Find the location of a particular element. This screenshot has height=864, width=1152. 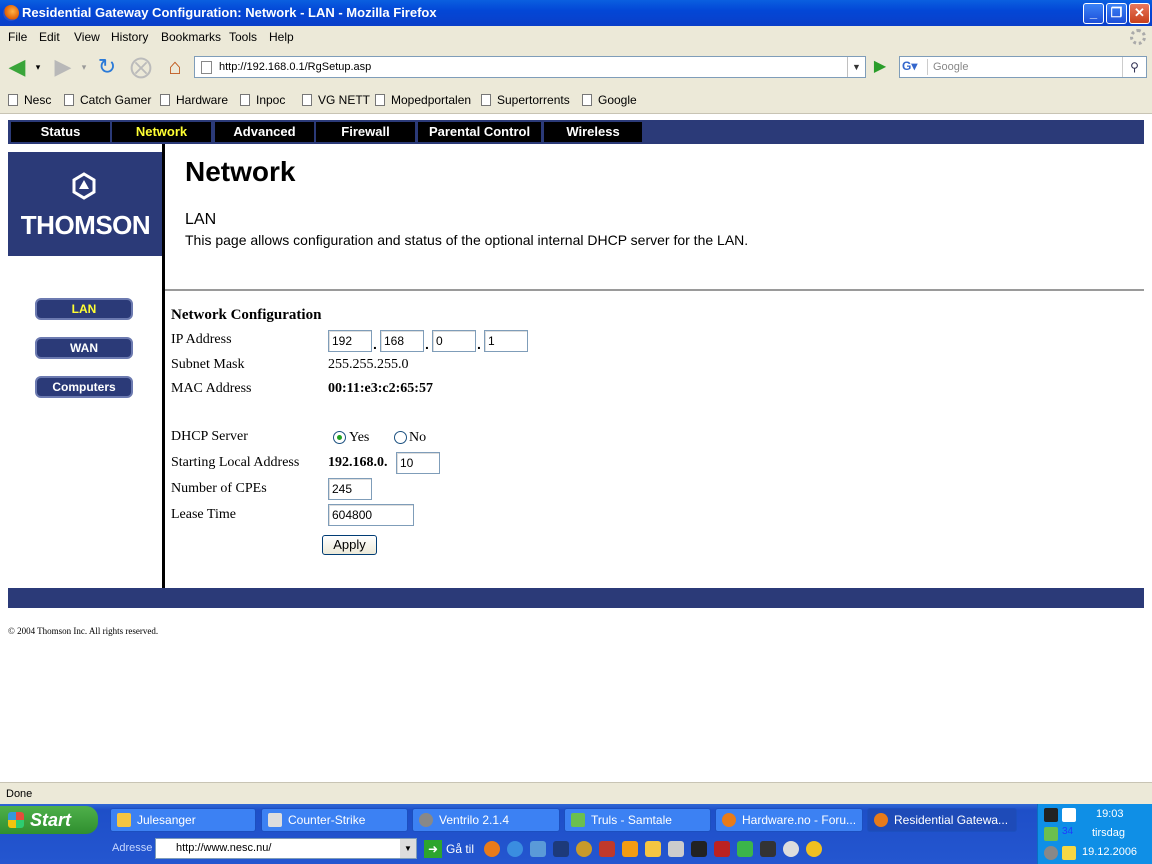

clock-date: 19.12.2006 is located at coordinates (1110, 852).